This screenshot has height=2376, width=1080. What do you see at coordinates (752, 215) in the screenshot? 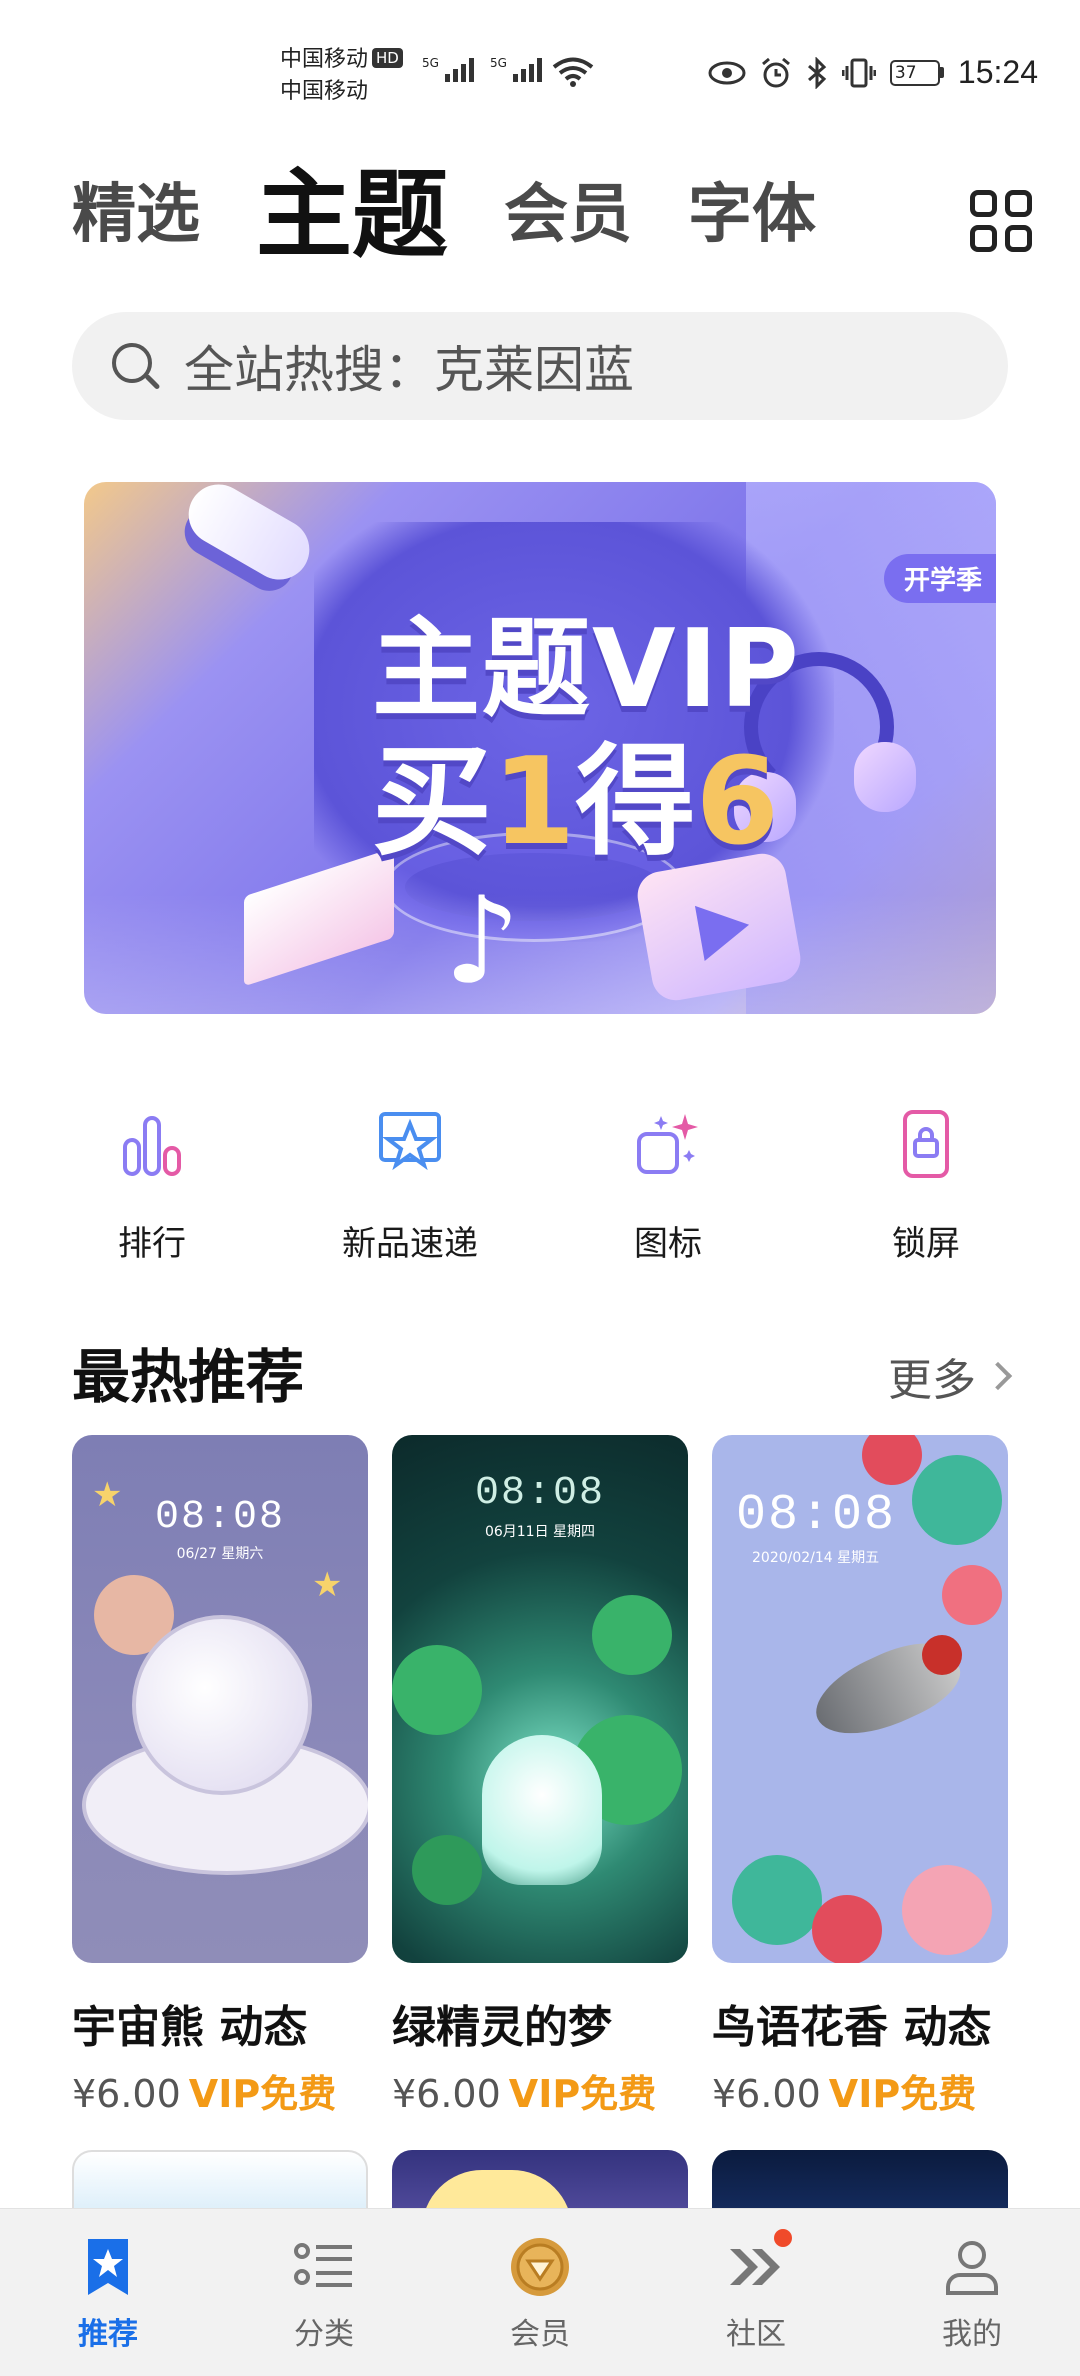
I see `tab-fonts: 字体` at bounding box center [752, 215].